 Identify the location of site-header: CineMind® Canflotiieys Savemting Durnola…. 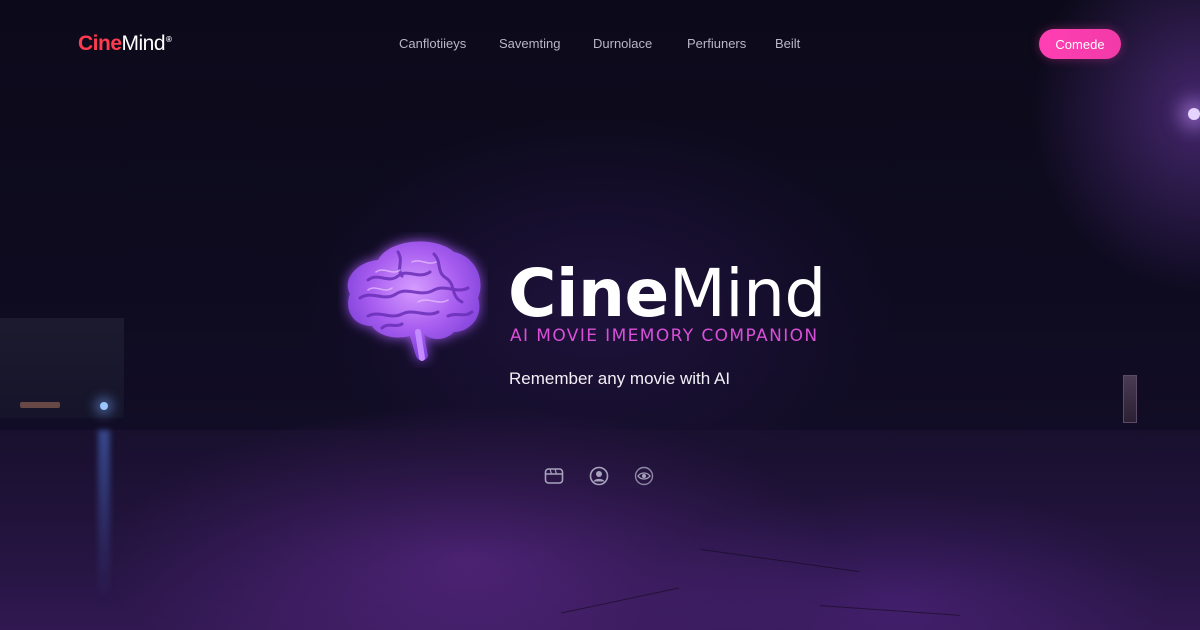
(600, 45).